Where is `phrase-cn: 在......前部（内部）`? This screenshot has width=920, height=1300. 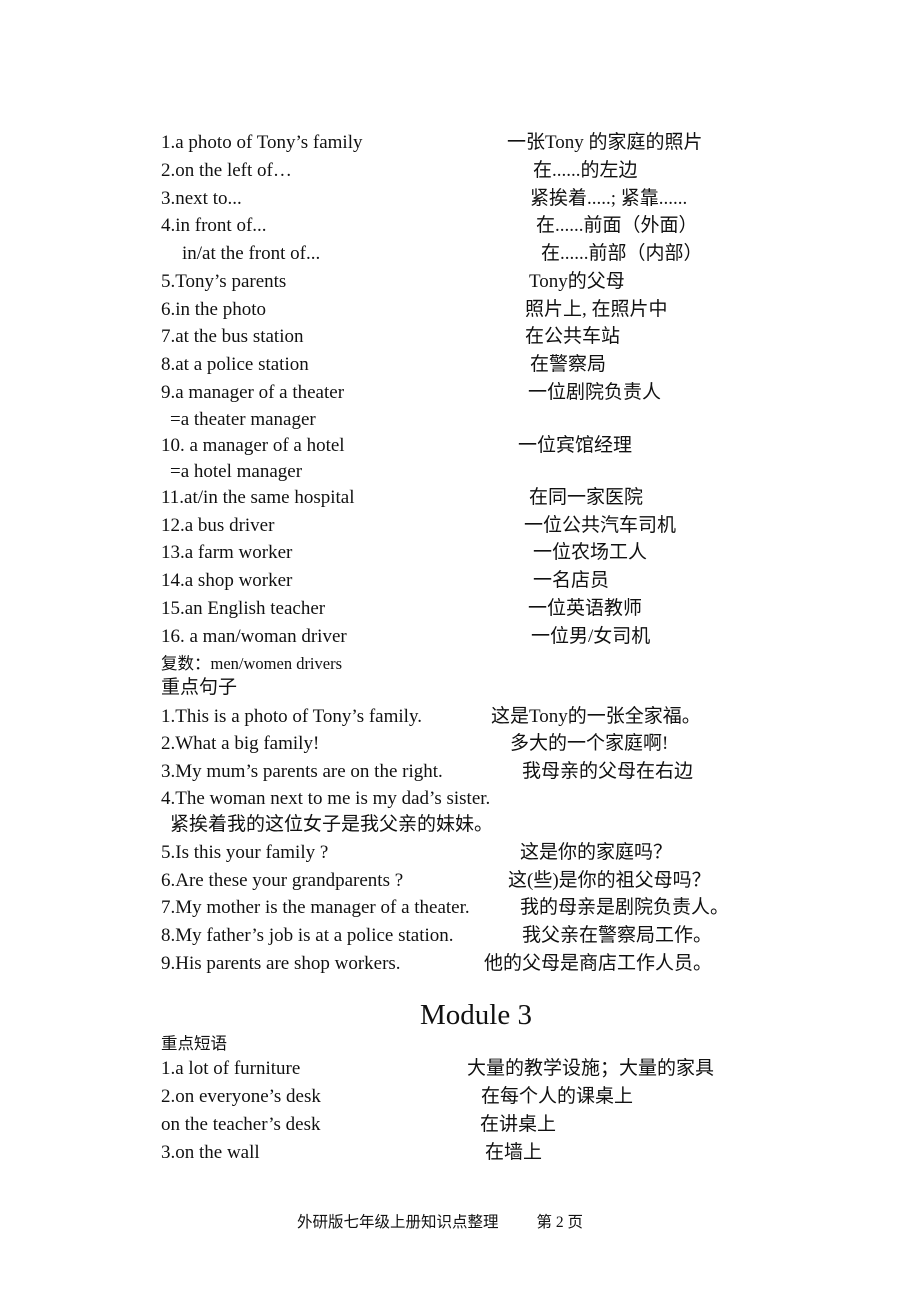 phrase-cn: 在......前部（内部） is located at coordinates (622, 253).